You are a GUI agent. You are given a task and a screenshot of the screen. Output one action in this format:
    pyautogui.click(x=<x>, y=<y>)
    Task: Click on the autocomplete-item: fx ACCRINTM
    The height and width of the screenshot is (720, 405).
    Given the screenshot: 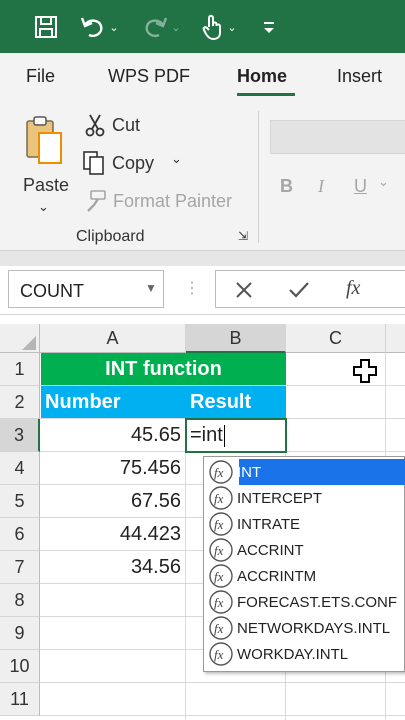 What is the action you would take?
    pyautogui.click(x=305, y=576)
    